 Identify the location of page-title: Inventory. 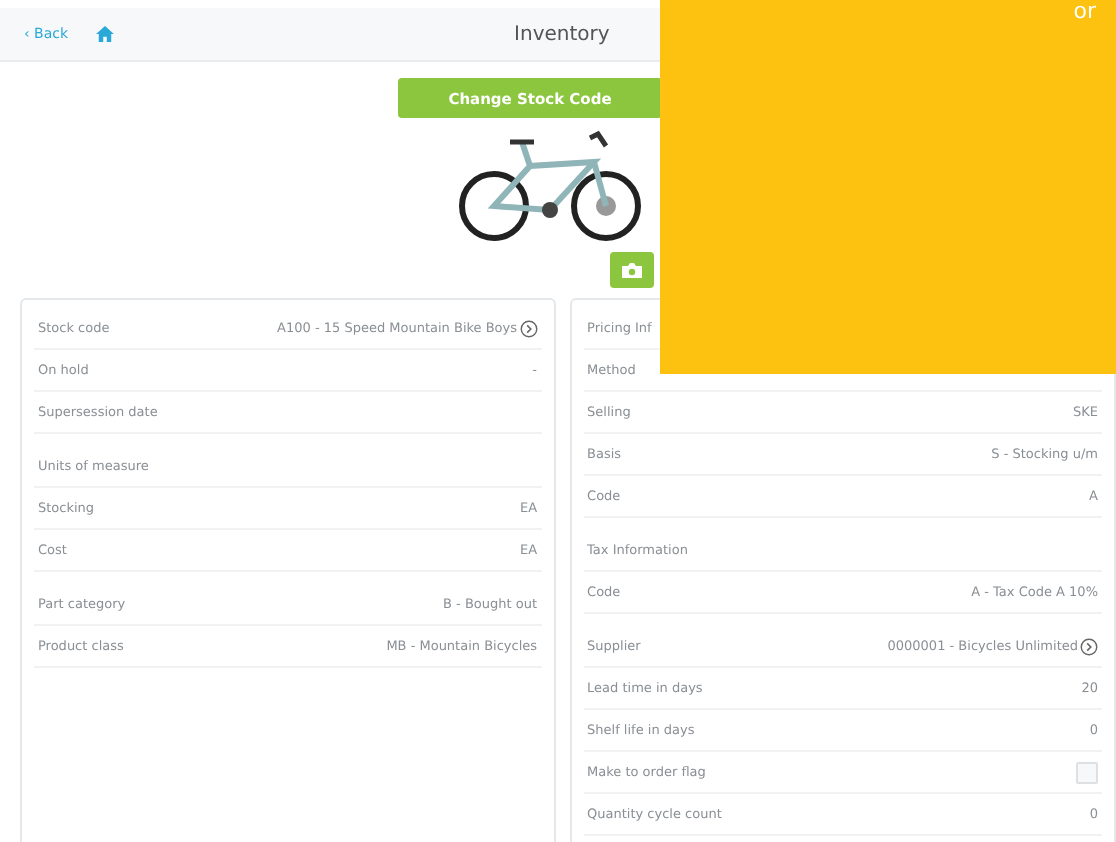
(562, 34).